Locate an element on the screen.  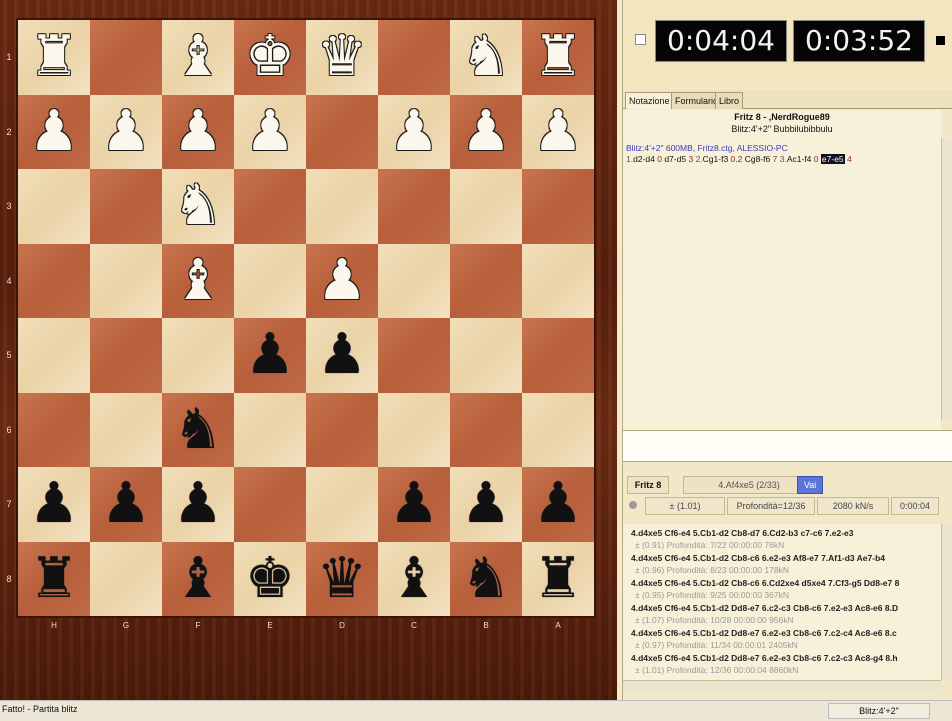
white-king-piece: ♚ is located at coordinates (270, 57).